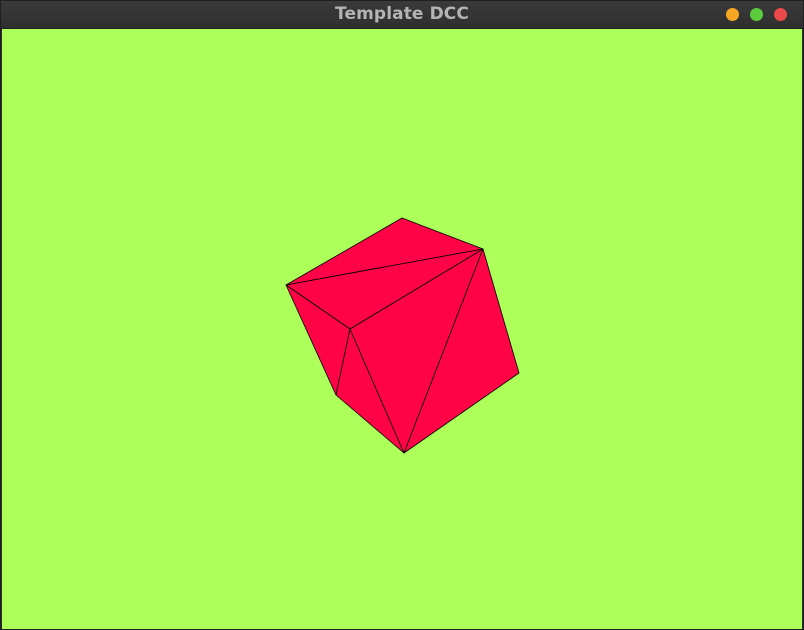 Image resolution: width=804 pixels, height=630 pixels. Describe the element at coordinates (732, 14) in the screenshot. I see `minimize-button` at that location.